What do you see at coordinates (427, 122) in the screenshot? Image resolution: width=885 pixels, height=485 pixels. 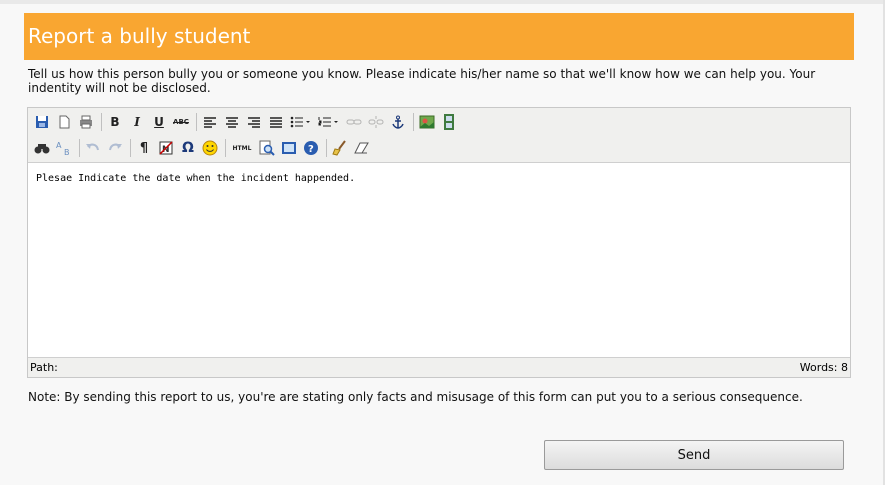 I see `image-icon` at bounding box center [427, 122].